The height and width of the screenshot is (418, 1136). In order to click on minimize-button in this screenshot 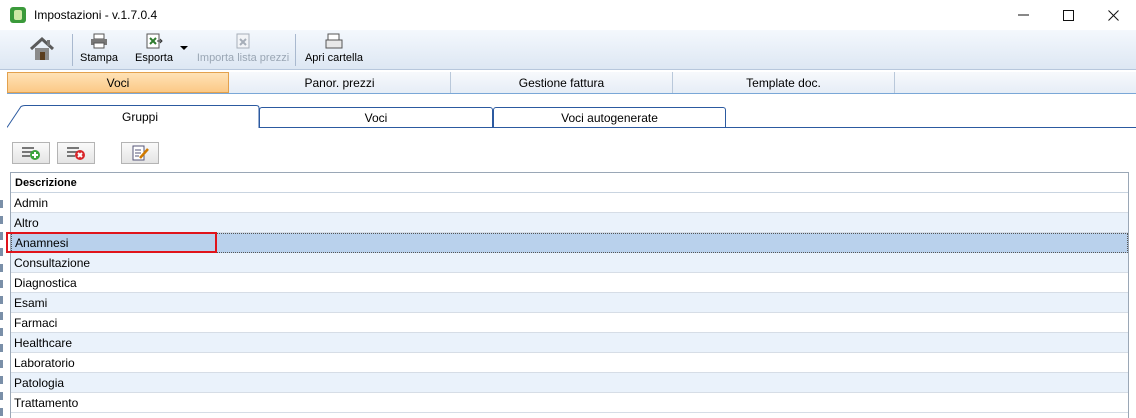, I will do `click(1023, 15)`.